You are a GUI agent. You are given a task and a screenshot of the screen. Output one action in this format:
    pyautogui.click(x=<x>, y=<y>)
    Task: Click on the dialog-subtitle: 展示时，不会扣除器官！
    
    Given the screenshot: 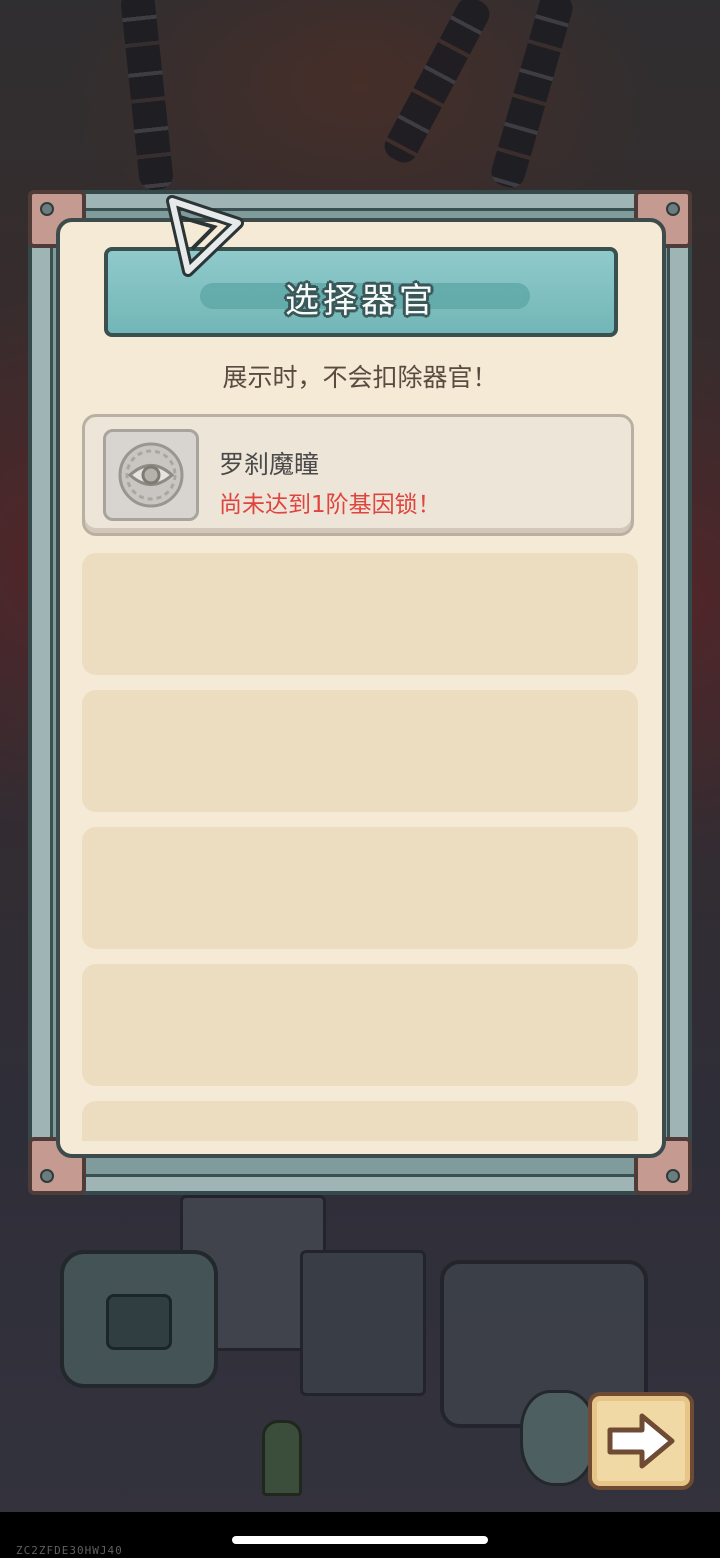 What is the action you would take?
    pyautogui.click(x=360, y=377)
    